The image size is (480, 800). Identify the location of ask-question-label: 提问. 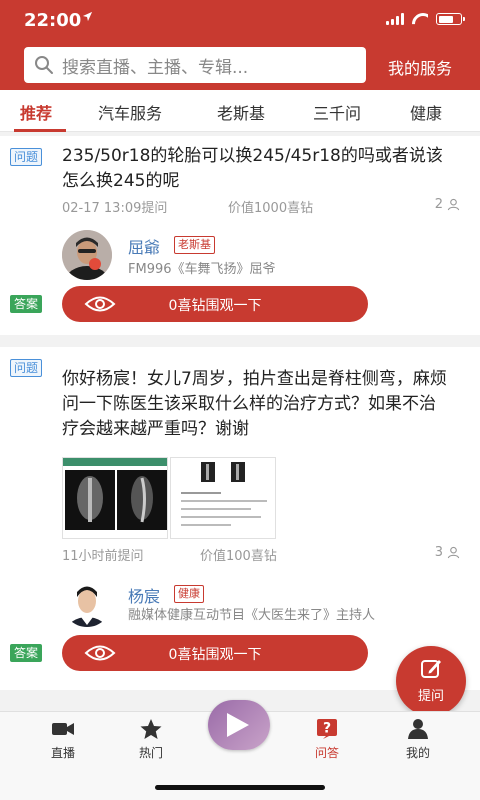
(430, 696).